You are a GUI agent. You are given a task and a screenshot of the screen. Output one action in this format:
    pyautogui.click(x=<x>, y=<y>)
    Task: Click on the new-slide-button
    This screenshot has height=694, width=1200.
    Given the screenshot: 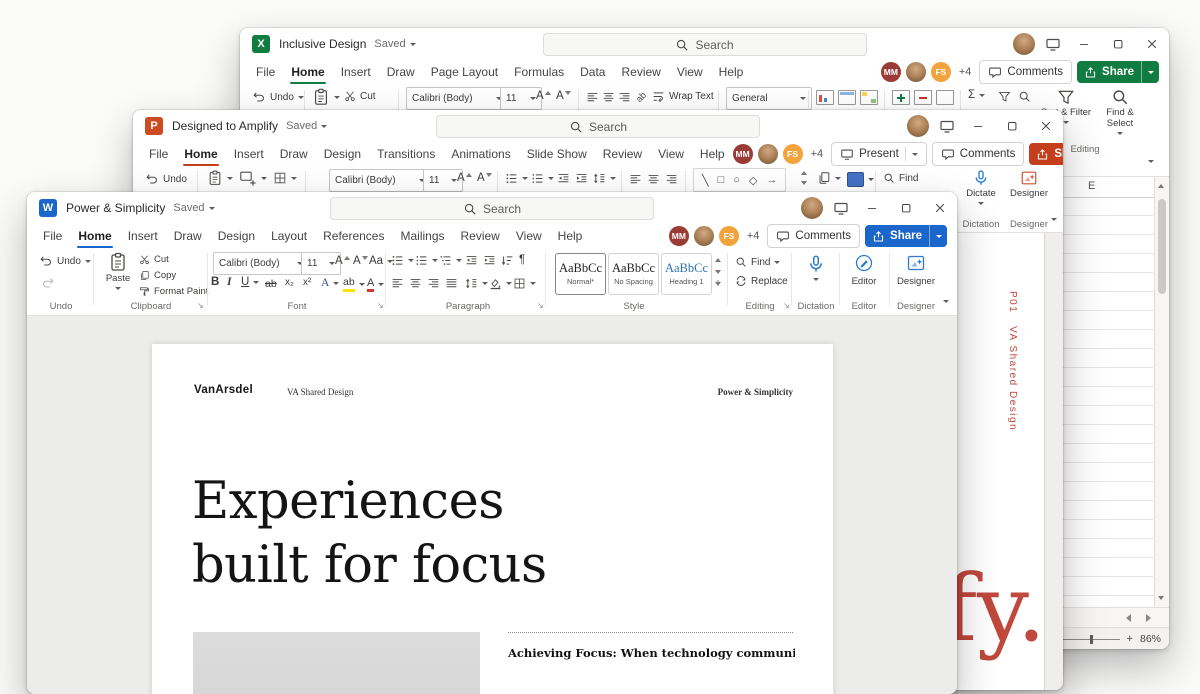 What is the action you would take?
    pyautogui.click(x=253, y=178)
    